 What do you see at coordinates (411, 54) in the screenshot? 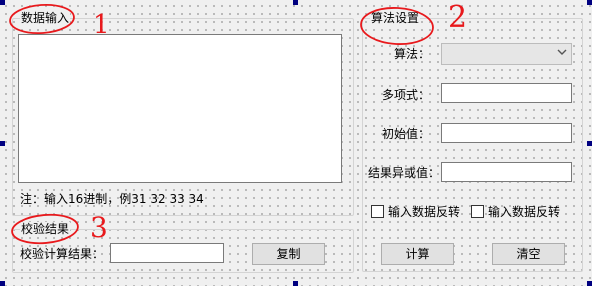
I see `algorithm-label: 算法：` at bounding box center [411, 54].